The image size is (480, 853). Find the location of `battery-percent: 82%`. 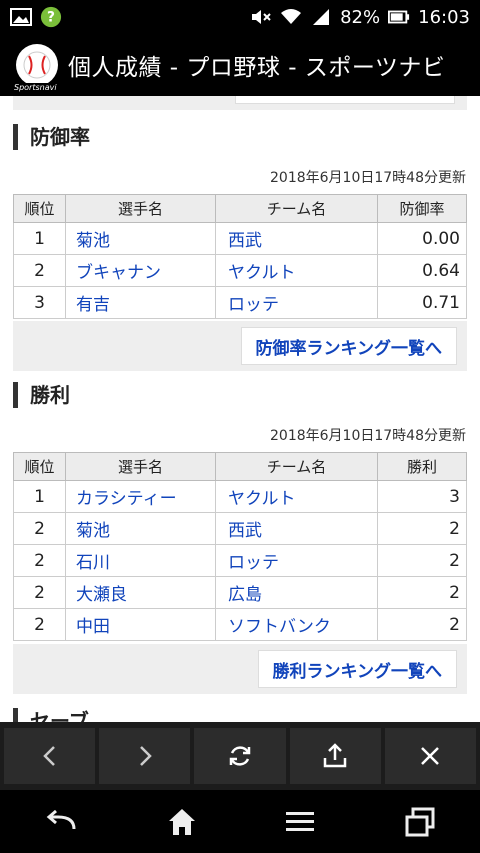

battery-percent: 82% is located at coordinates (360, 17).